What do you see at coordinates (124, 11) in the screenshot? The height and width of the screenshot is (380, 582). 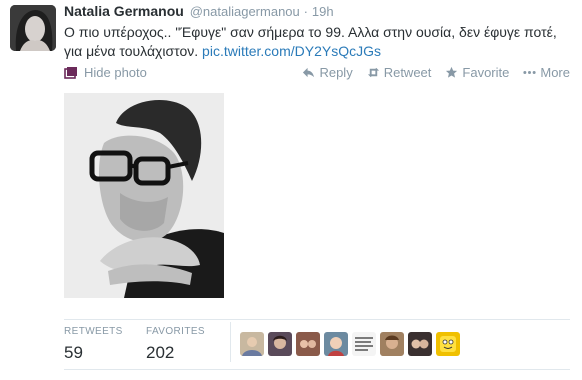 I see `fullname: Natalia Germanou` at bounding box center [124, 11].